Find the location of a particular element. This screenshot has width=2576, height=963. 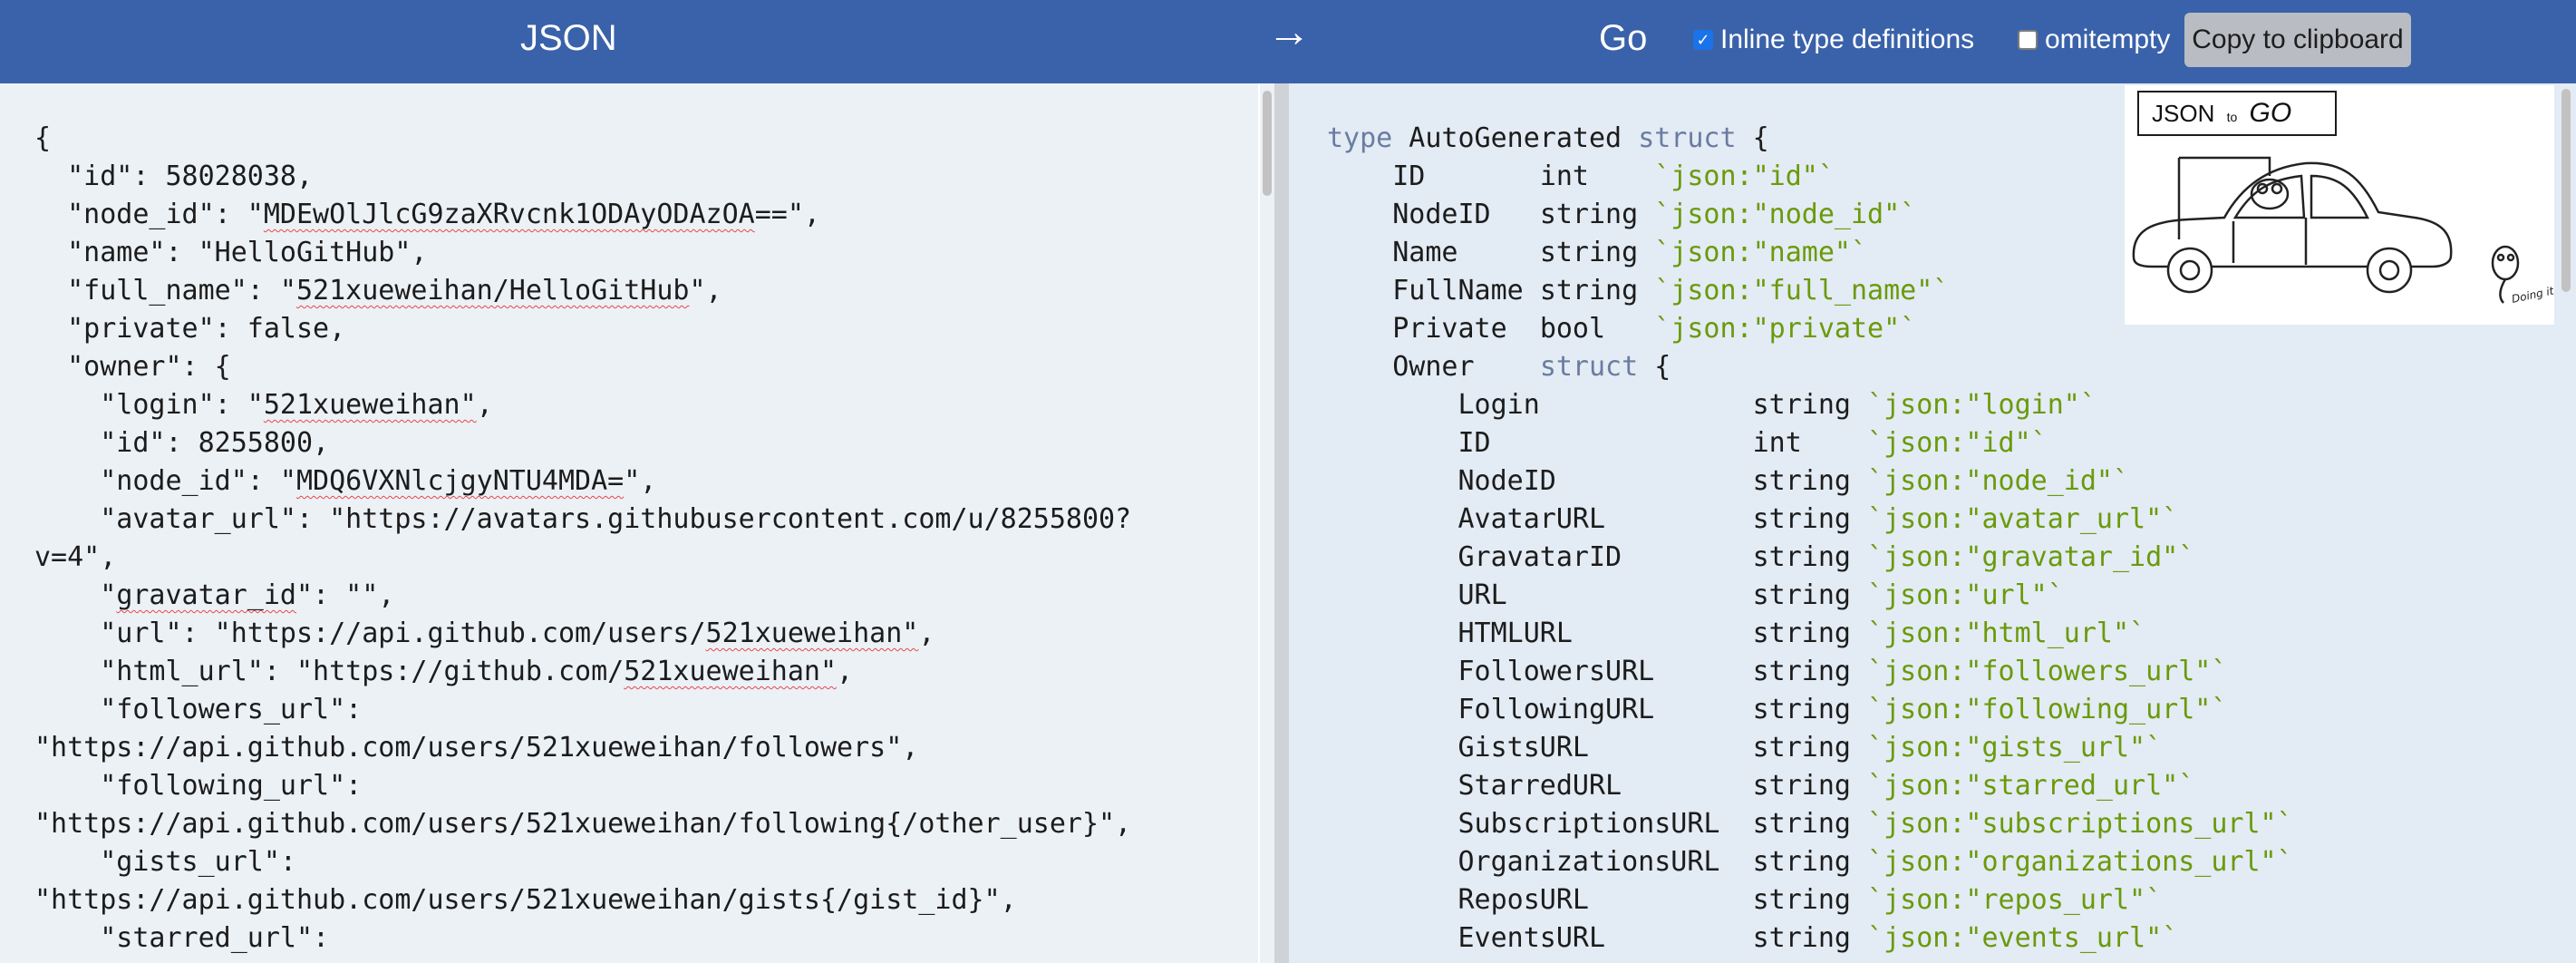

go-brace: { is located at coordinates (1752, 138).